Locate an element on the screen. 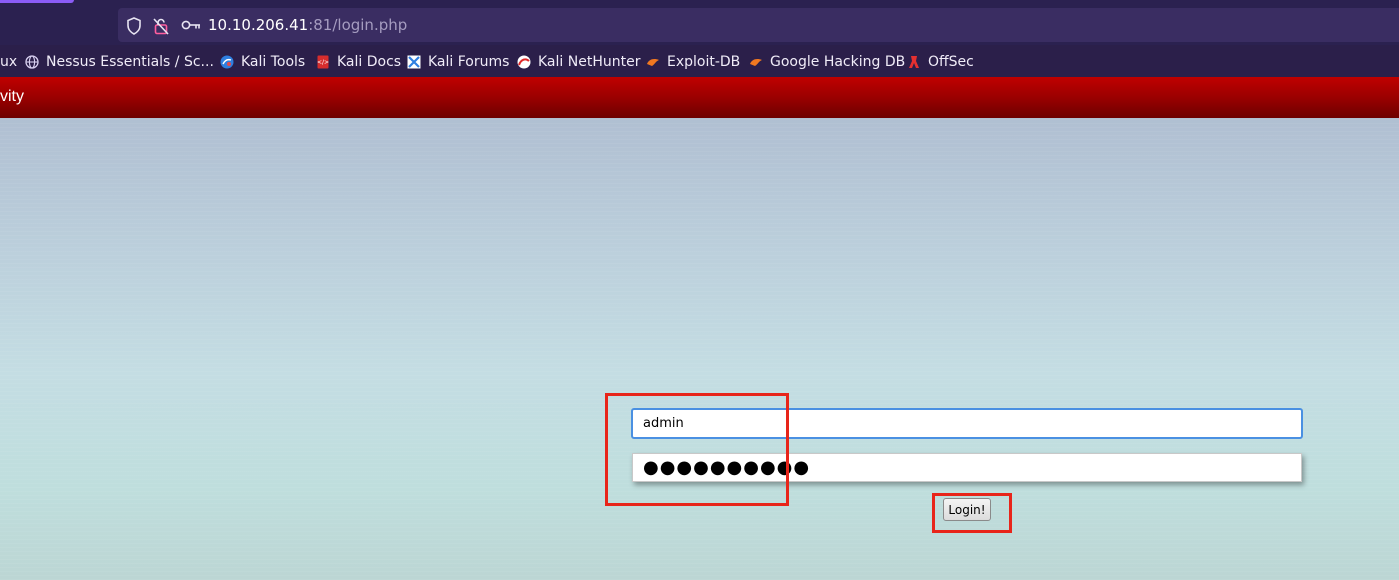  kali-tools-icon is located at coordinates (227, 62).